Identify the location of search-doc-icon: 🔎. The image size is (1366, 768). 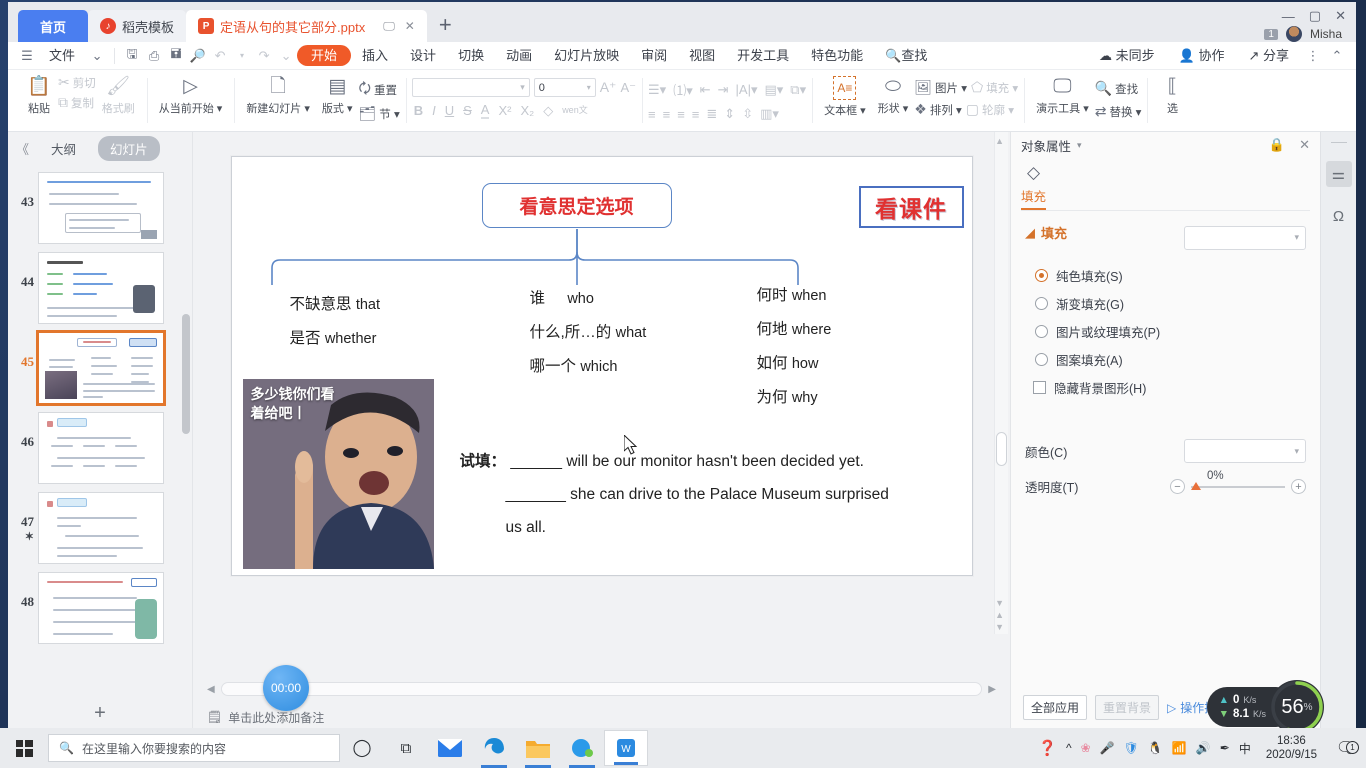
(198, 56).